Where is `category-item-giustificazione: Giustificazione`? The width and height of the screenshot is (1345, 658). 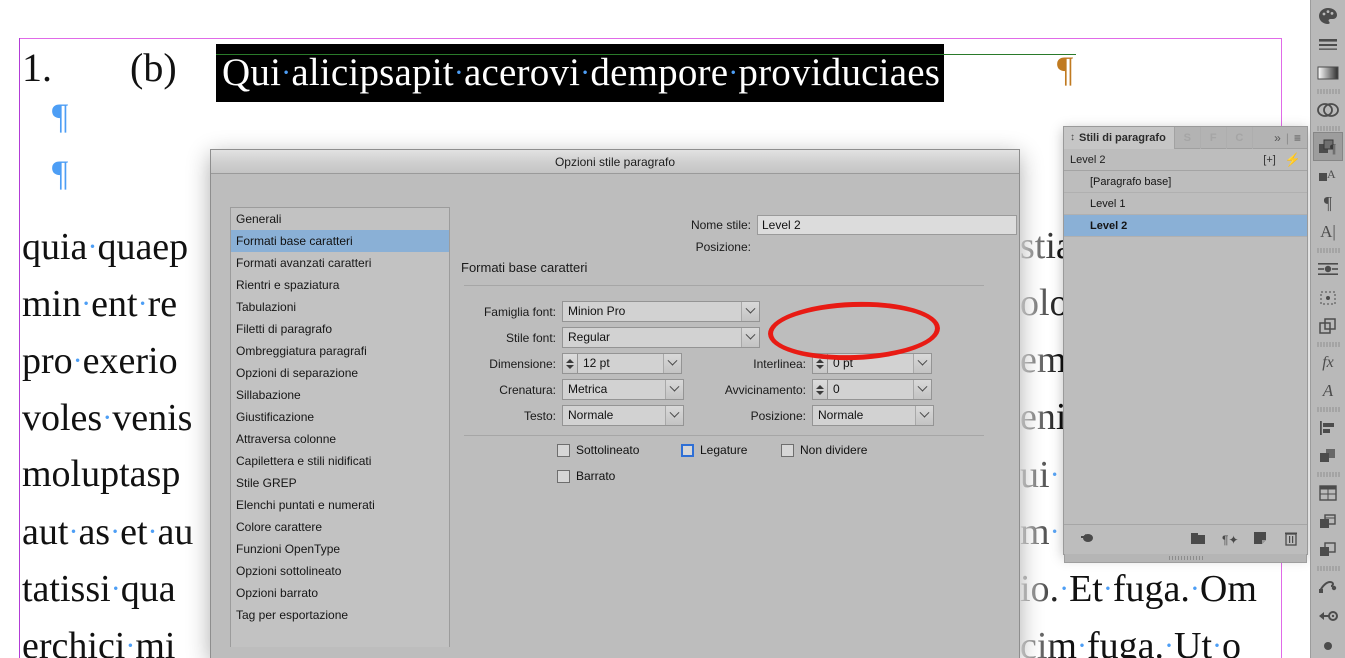 category-item-giustificazione: Giustificazione is located at coordinates (340, 417).